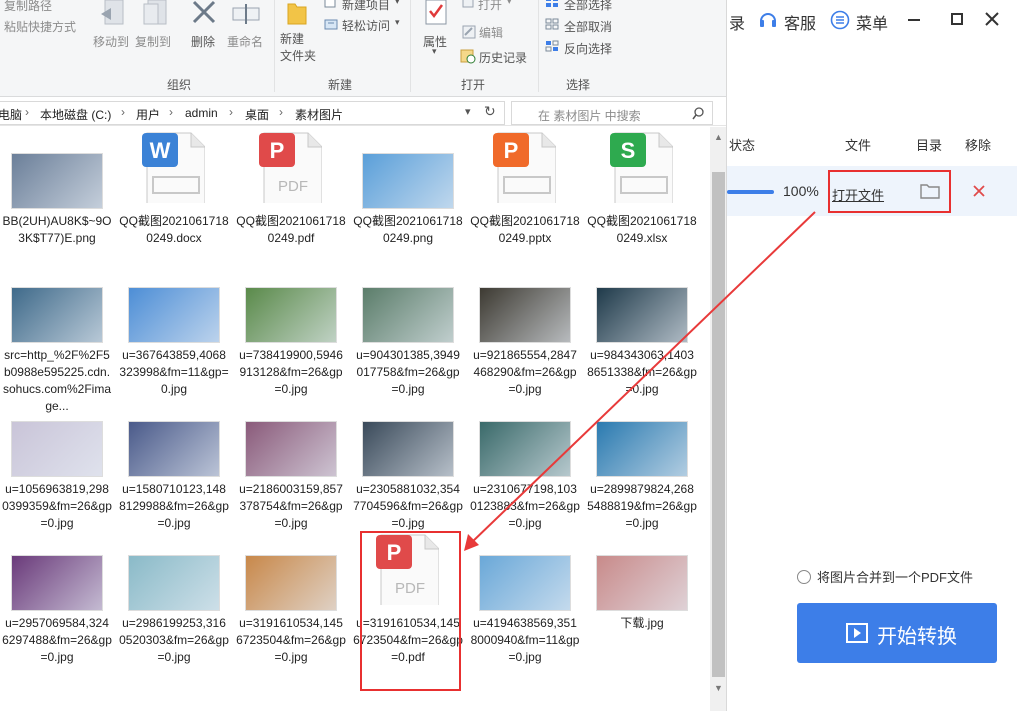 This screenshot has height=711, width=1017. I want to click on file-name: QQ截图20210617180249.docx, so click(174, 229).